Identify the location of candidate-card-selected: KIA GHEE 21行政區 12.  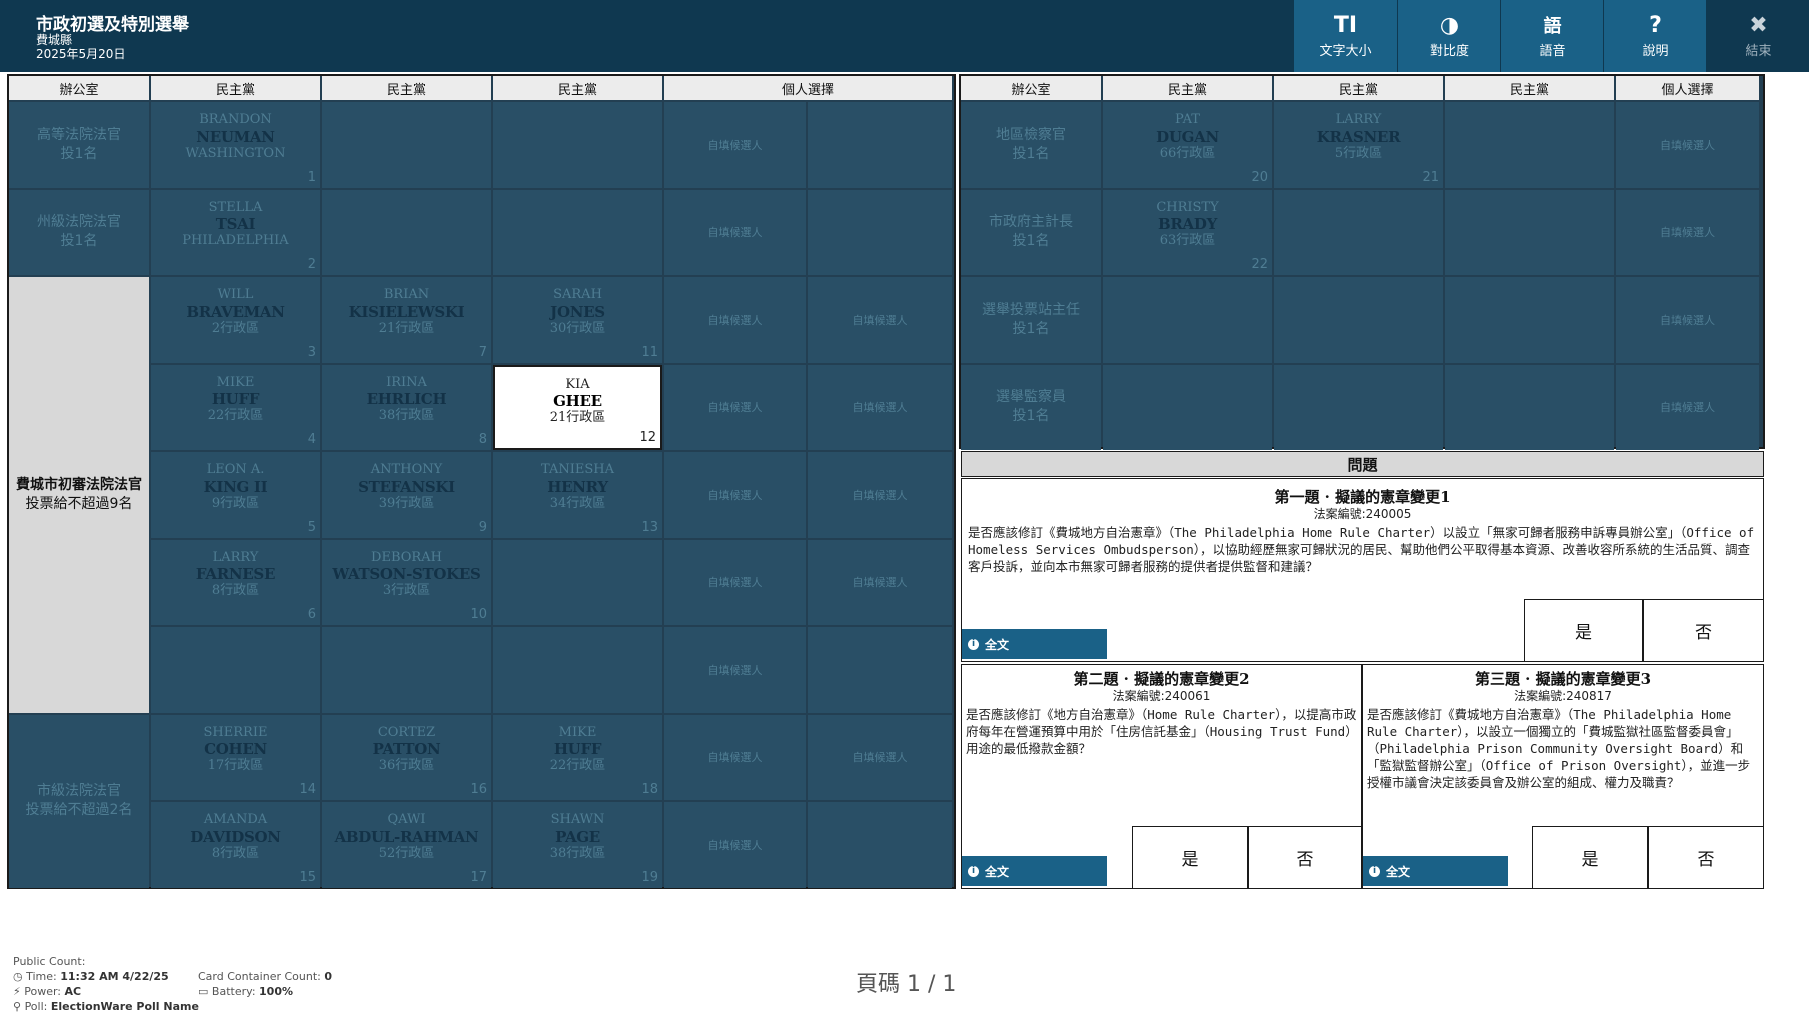
(577, 407).